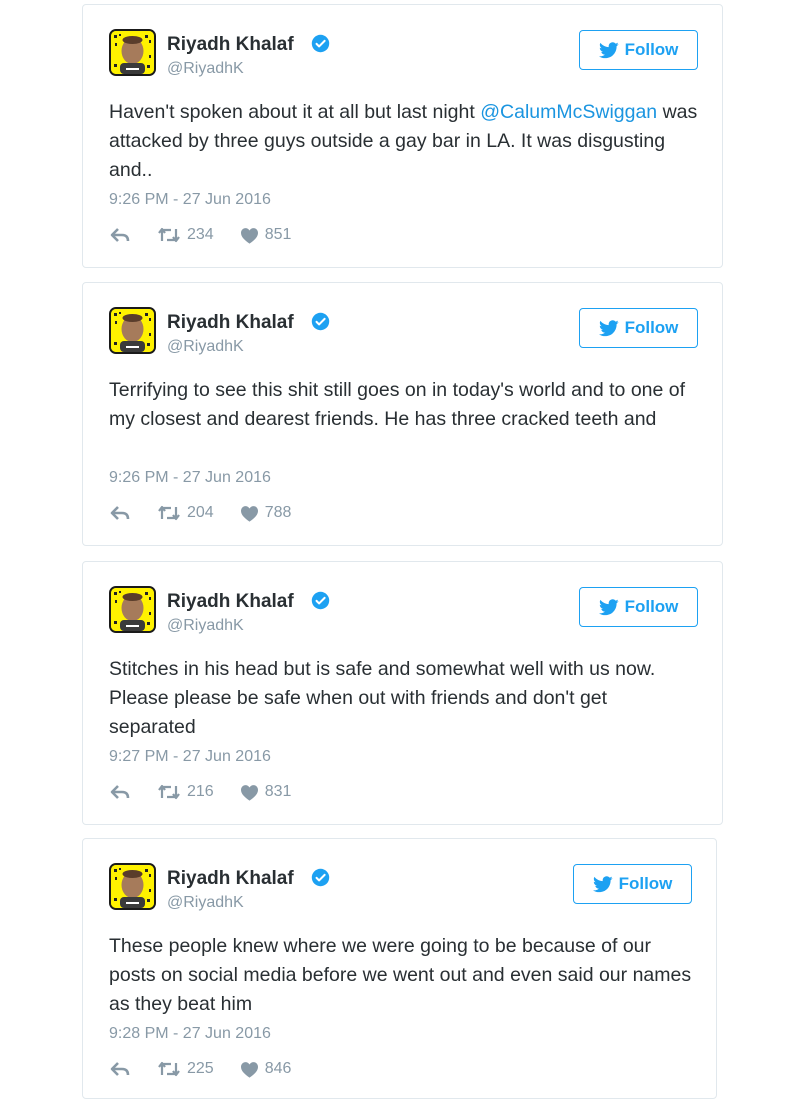  What do you see at coordinates (278, 234) in the screenshot?
I see `like-count: 851` at bounding box center [278, 234].